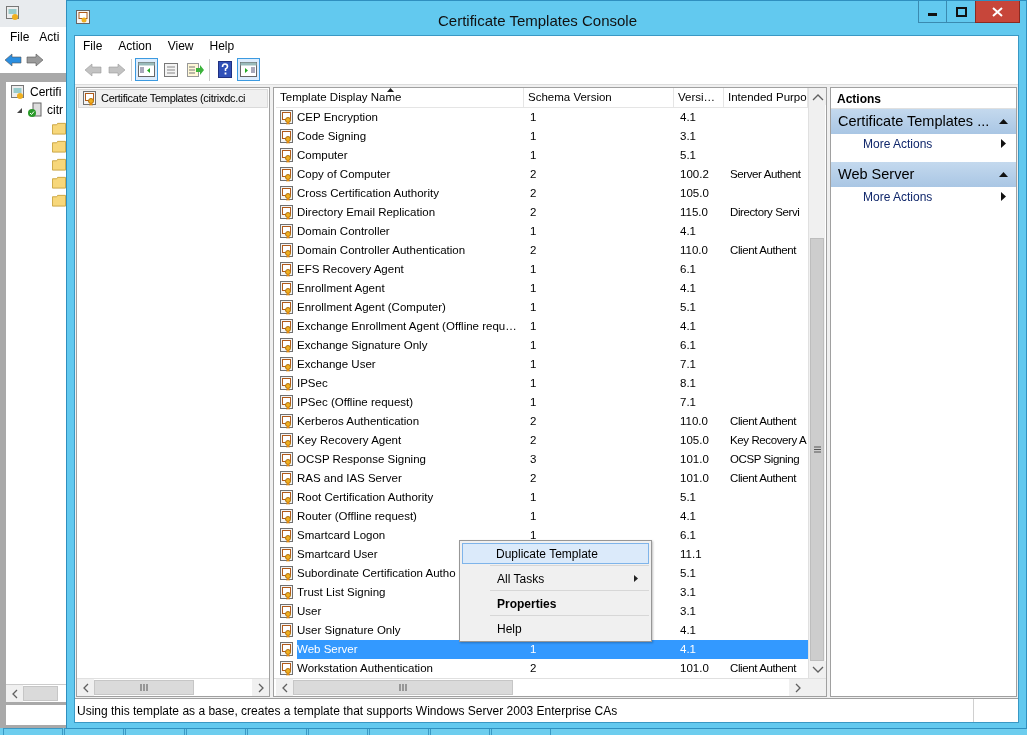 This screenshot has width=1027, height=735. What do you see at coordinates (347, 711) in the screenshot?
I see `status-bar-text: Using this template as a base, creates a template that supports Windows Server 2003 Enterprise CAs` at bounding box center [347, 711].